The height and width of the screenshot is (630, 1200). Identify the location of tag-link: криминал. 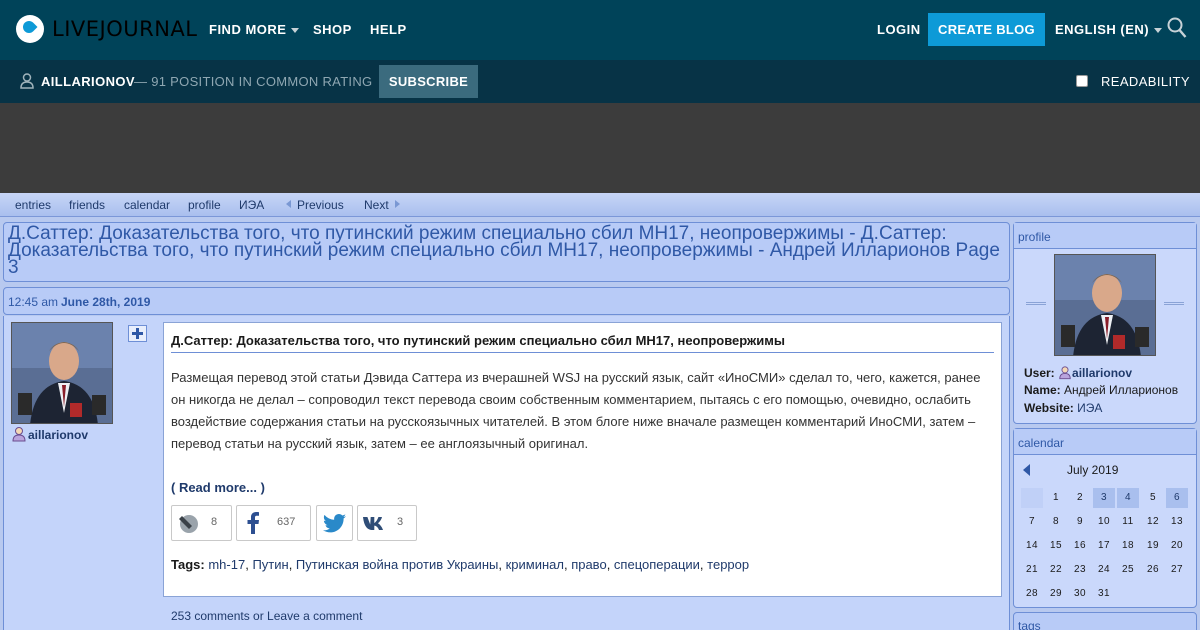
(535, 564).